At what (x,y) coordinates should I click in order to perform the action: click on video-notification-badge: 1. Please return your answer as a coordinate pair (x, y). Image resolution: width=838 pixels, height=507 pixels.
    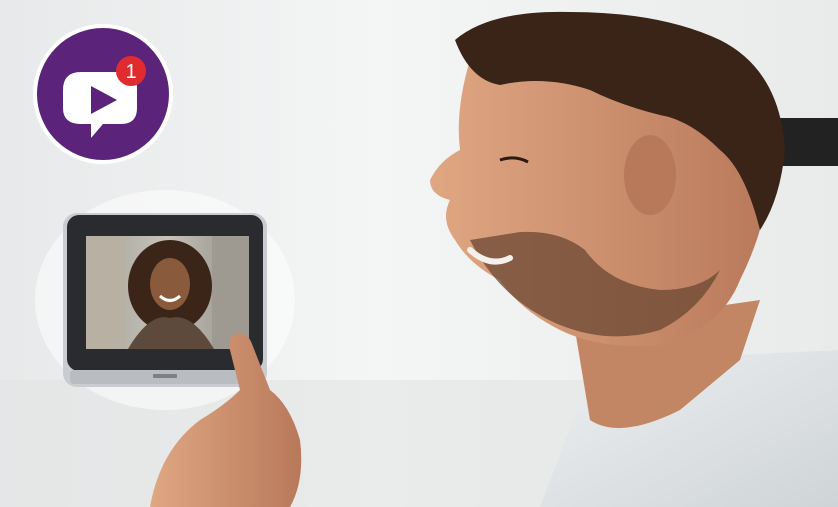
    Looking at the image, I should click on (103, 94).